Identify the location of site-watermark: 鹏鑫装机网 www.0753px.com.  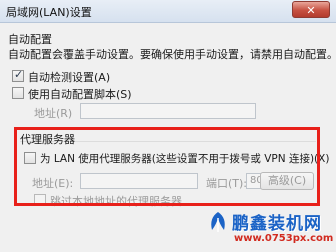
(269, 228).